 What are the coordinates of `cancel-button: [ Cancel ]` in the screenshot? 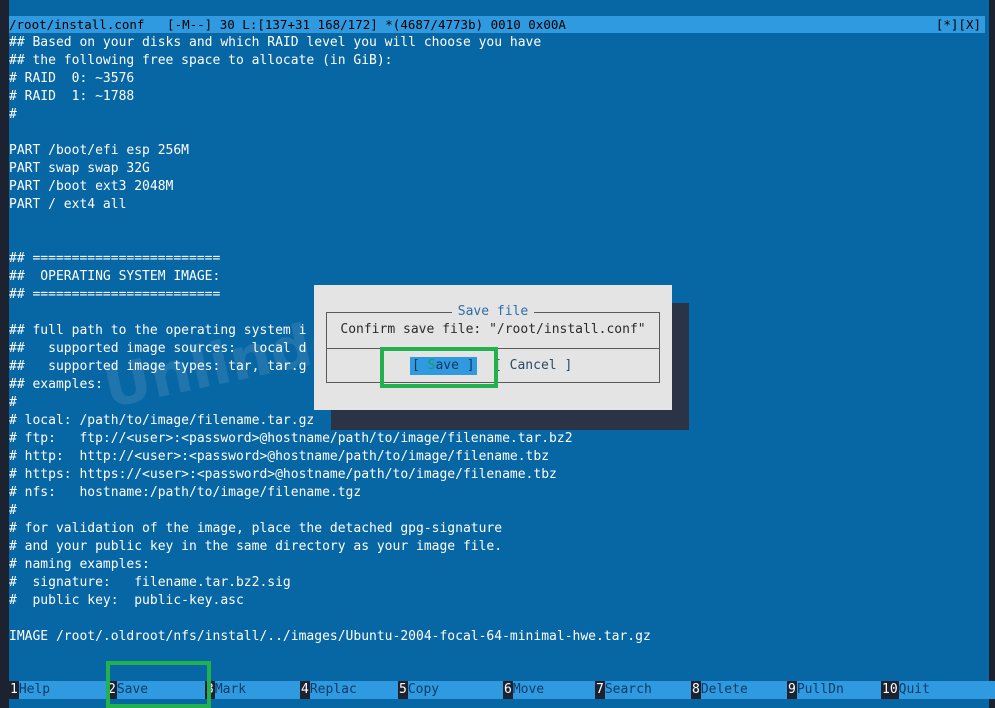 It's located at (533, 366).